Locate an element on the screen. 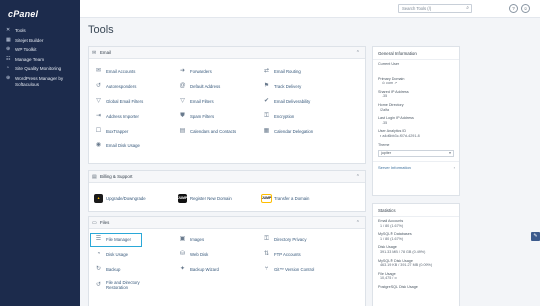 The width and height of the screenshot is (540, 306). stat-mysql-databases: MySQL® Databases 1 / 80 (1.67%) is located at coordinates (395, 236).